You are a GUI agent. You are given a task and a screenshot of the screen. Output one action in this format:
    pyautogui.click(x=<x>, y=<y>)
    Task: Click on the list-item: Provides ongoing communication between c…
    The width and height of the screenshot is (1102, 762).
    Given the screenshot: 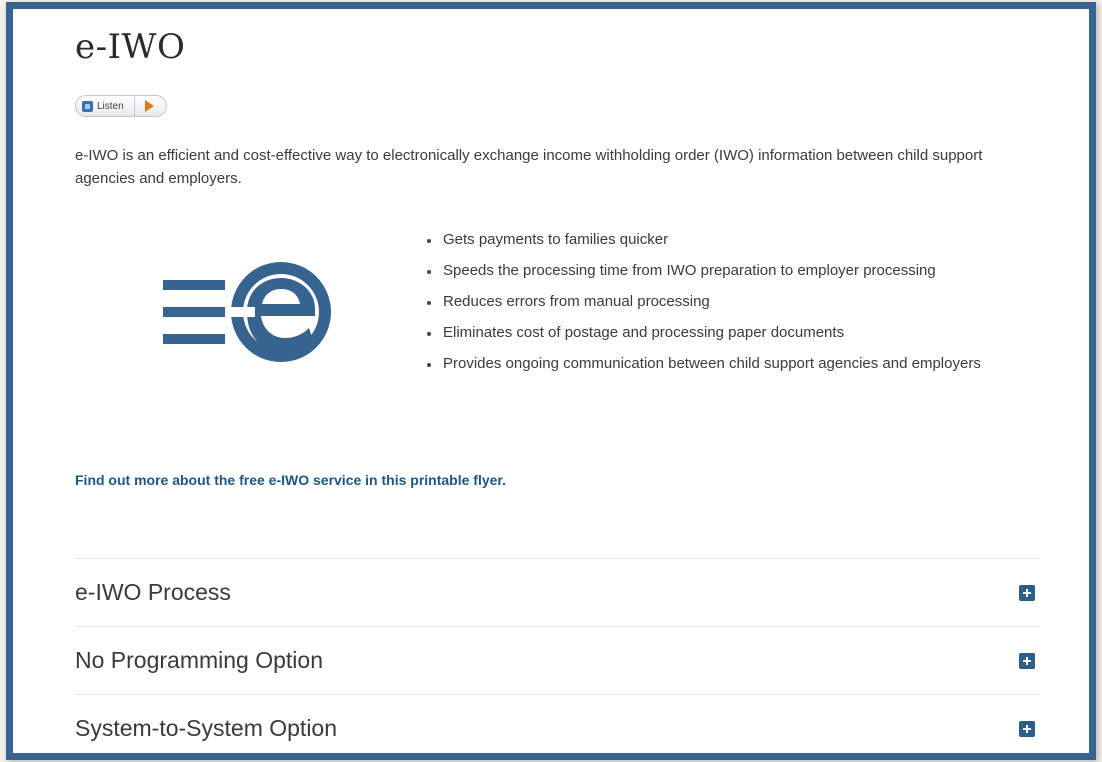 What is the action you would take?
    pyautogui.click(x=720, y=364)
    